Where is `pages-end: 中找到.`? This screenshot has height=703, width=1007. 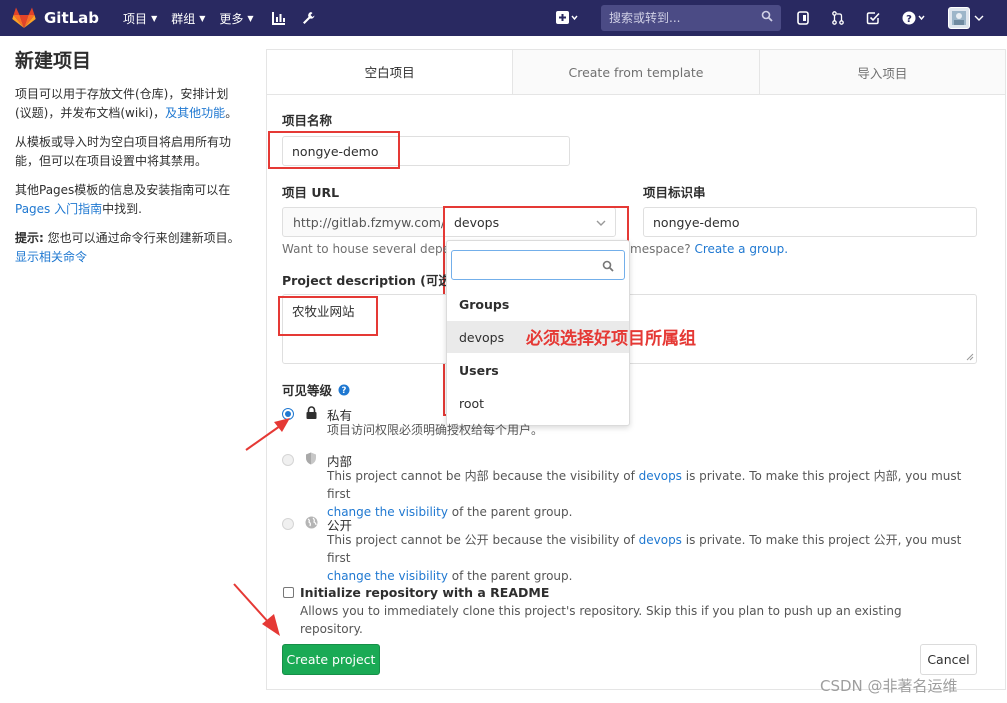
pages-end: 中找到. is located at coordinates (122, 209).